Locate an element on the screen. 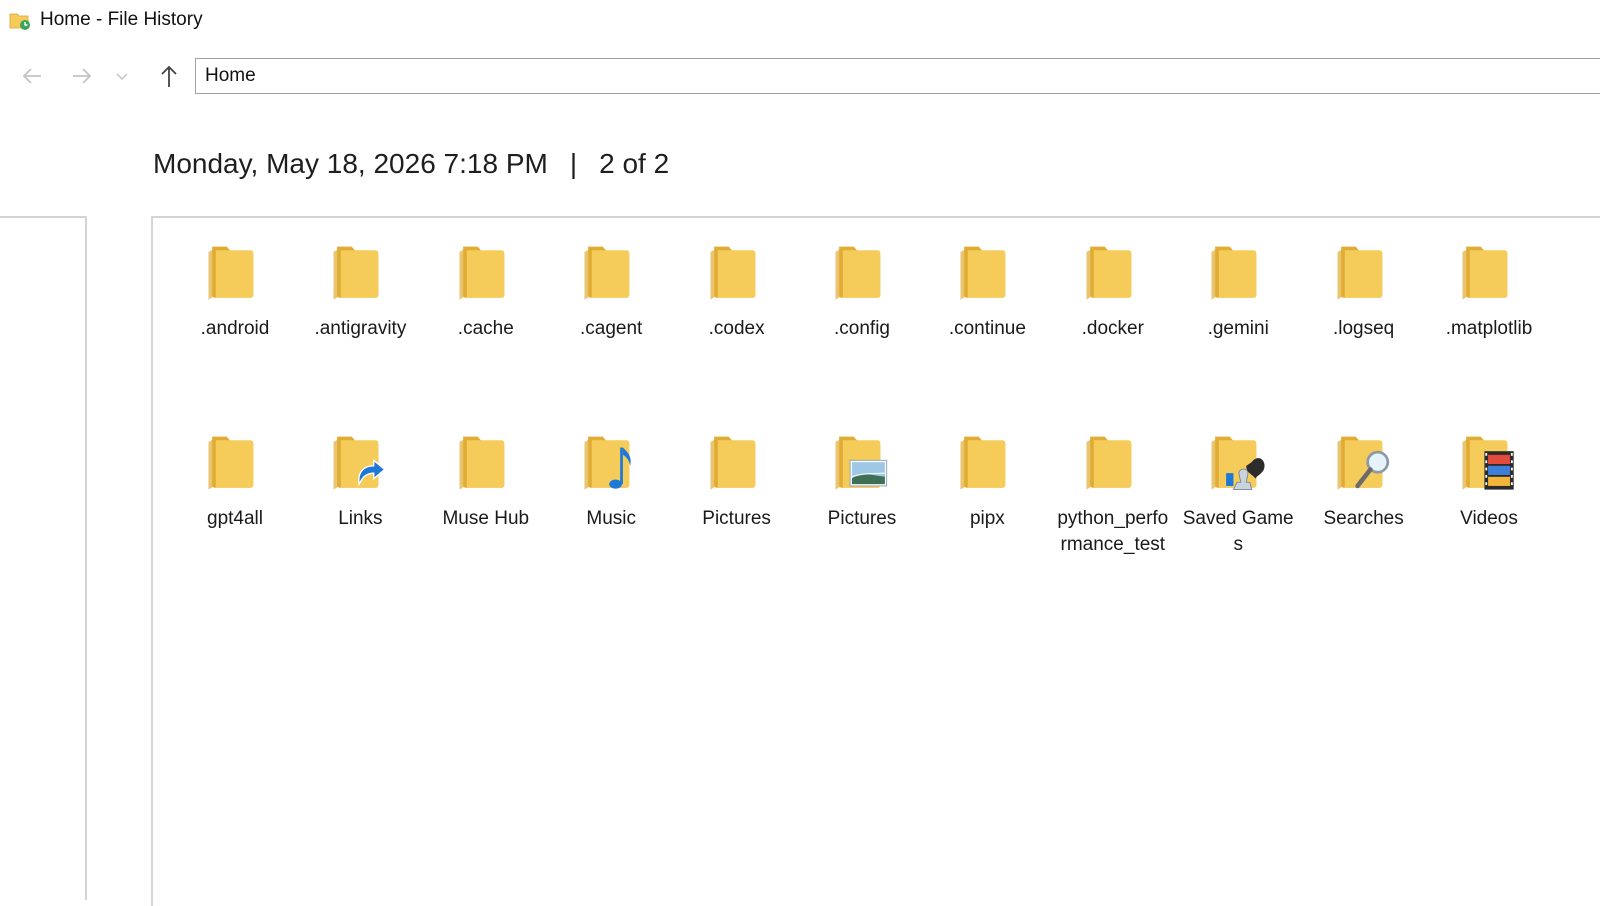  title-bar: Home - File History is located at coordinates (800, 20).